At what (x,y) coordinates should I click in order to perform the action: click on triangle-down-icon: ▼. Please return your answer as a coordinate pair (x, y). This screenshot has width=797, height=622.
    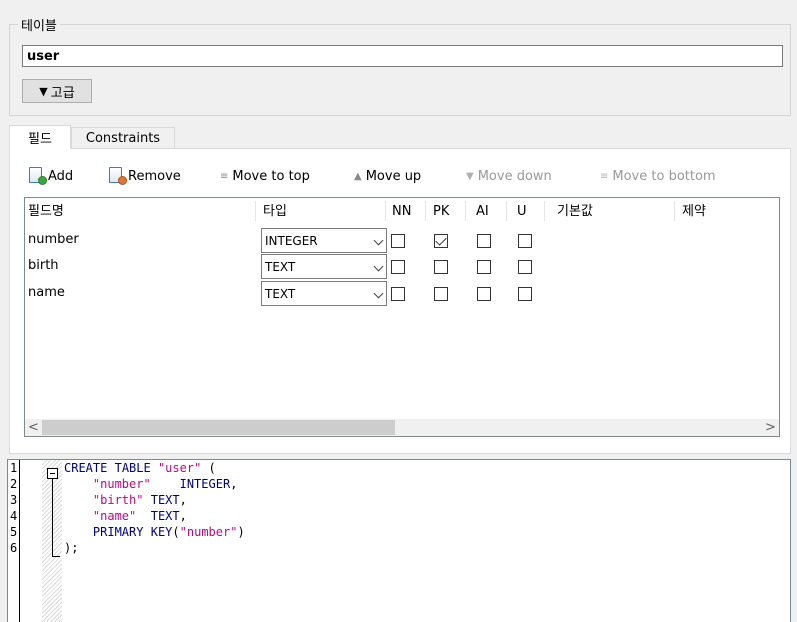
    Looking at the image, I should click on (43, 91).